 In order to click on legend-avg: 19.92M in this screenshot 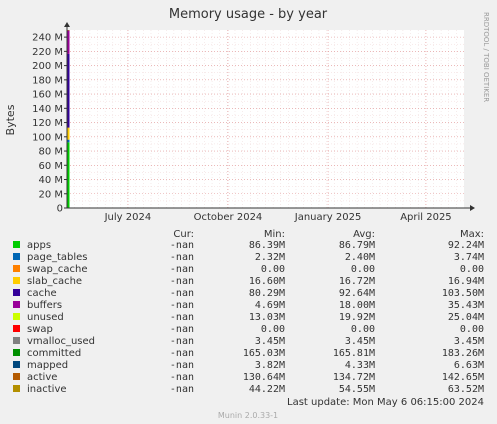, I will do `click(357, 317)`.